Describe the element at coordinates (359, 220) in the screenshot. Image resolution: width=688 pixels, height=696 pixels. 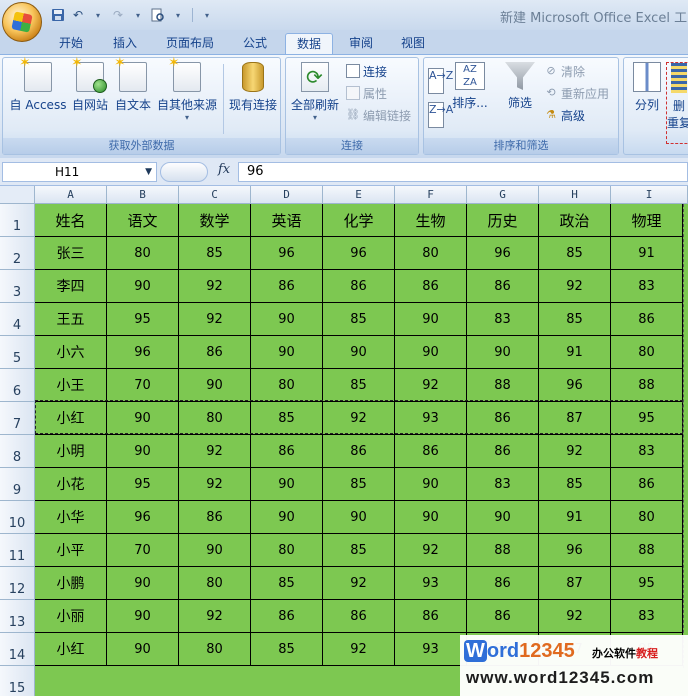
I see `table-header-cell: 化学` at that location.